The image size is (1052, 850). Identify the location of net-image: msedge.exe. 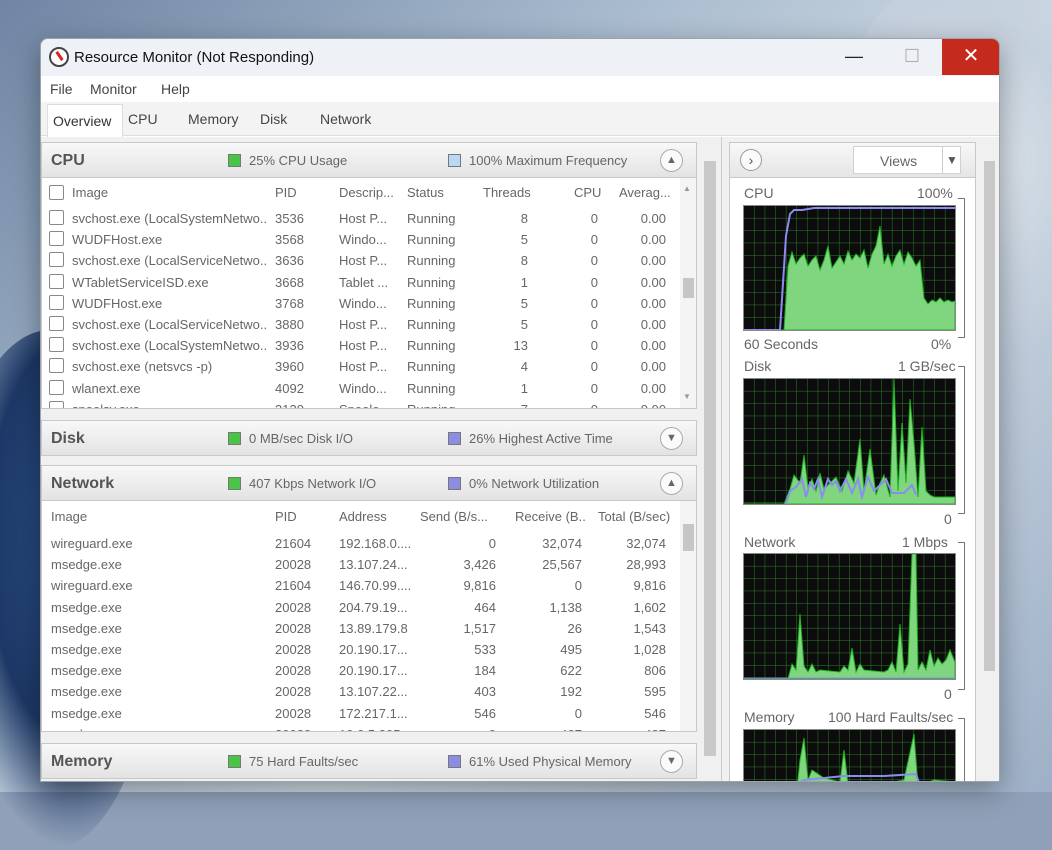
(156, 729).